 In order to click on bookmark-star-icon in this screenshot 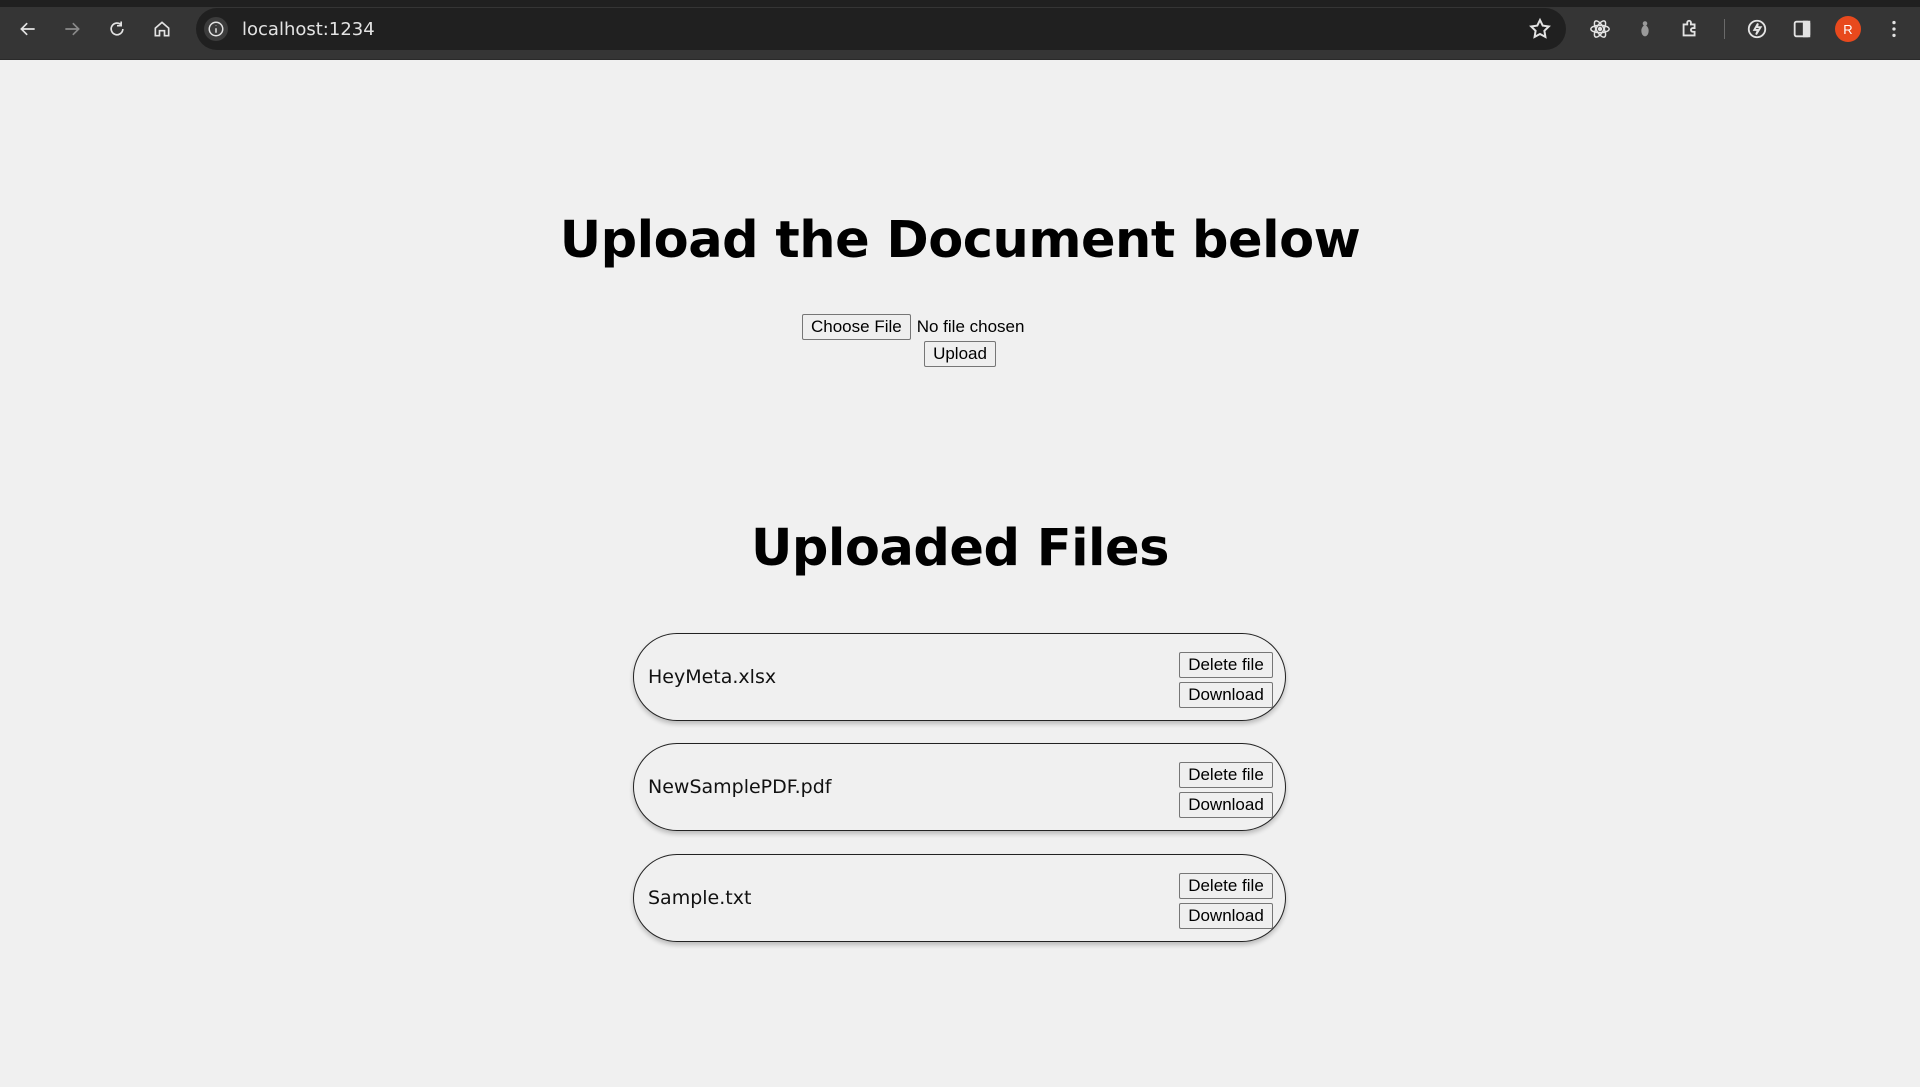, I will do `click(1540, 29)`.